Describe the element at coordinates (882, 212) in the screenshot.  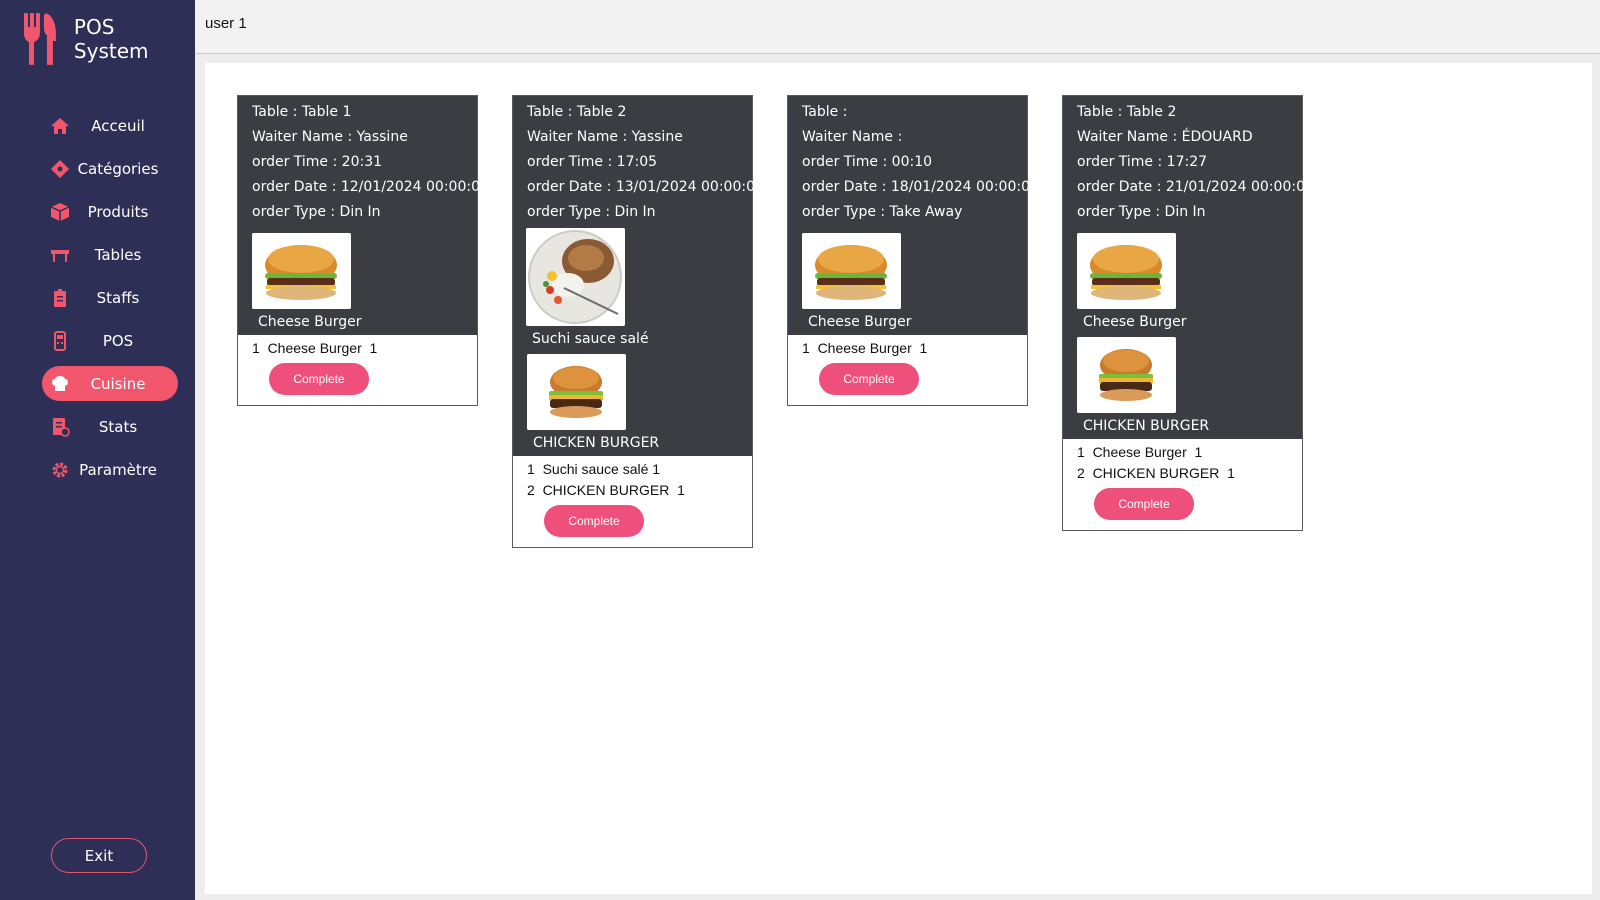
I see `order-type: order Type : Take Away` at that location.